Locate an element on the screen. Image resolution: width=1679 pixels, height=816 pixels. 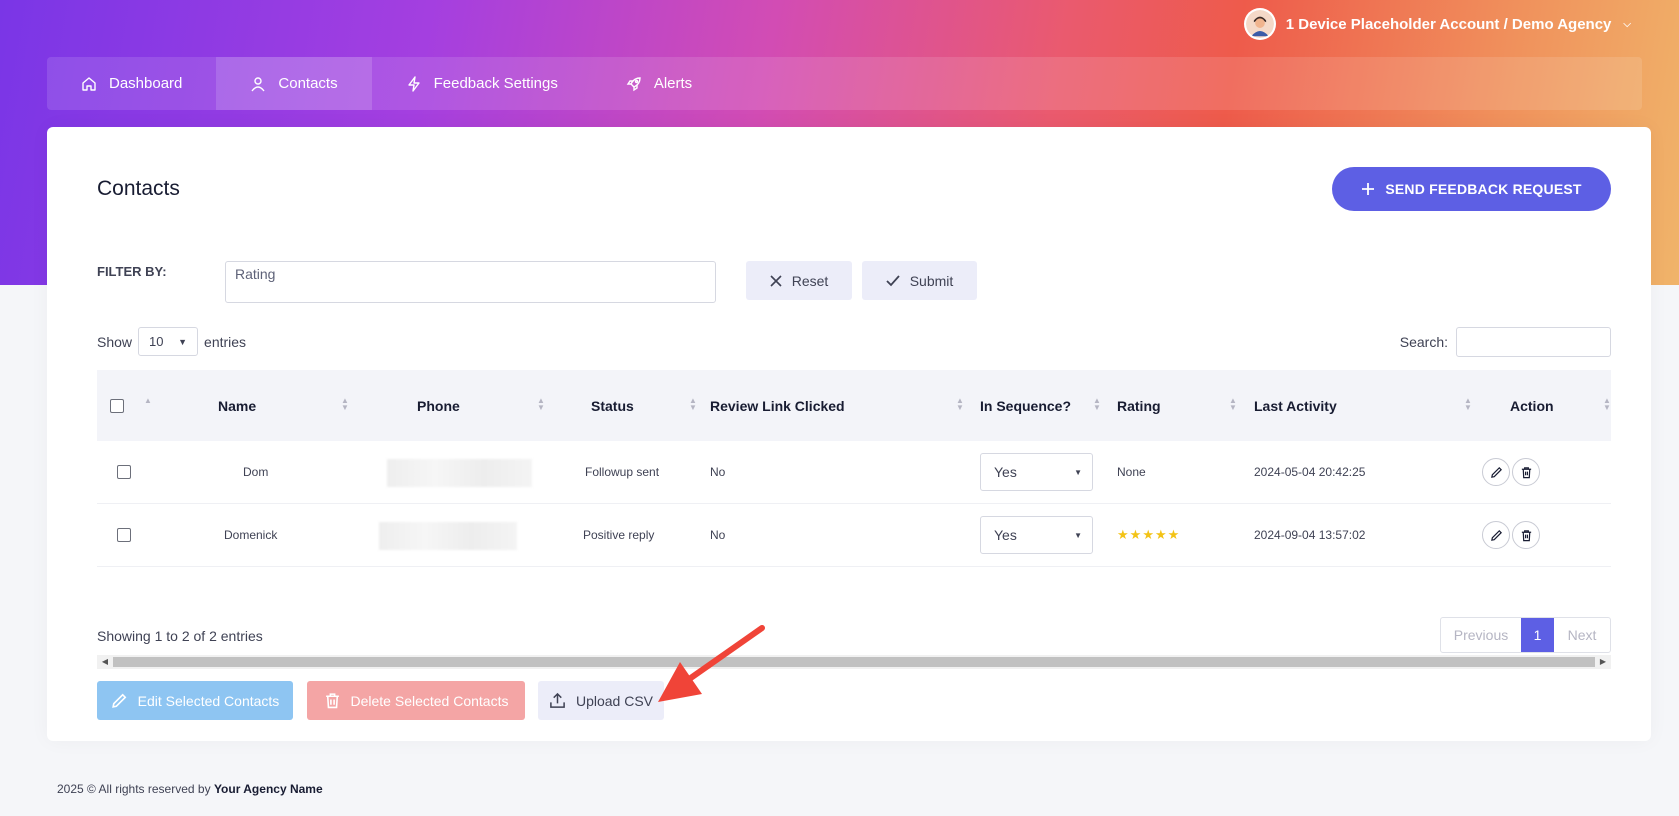
chevron-down-icon: ⌵ is located at coordinates (1627, 24).